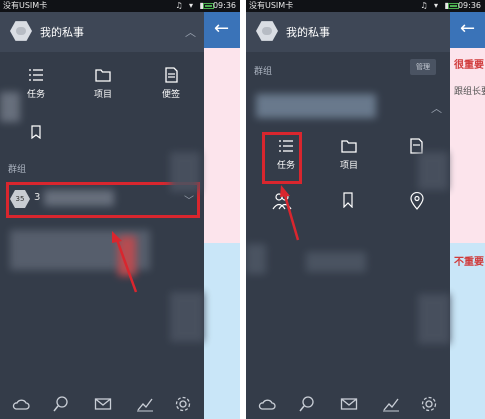 The width and height of the screenshot is (485, 419). Describe the element at coordinates (222, 331) in the screenshot. I see `not-important-panel` at that location.